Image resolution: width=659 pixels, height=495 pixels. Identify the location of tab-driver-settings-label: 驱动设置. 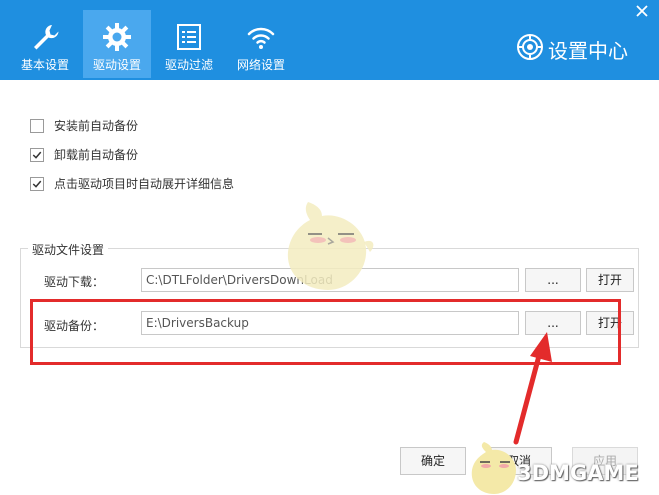
(116, 65).